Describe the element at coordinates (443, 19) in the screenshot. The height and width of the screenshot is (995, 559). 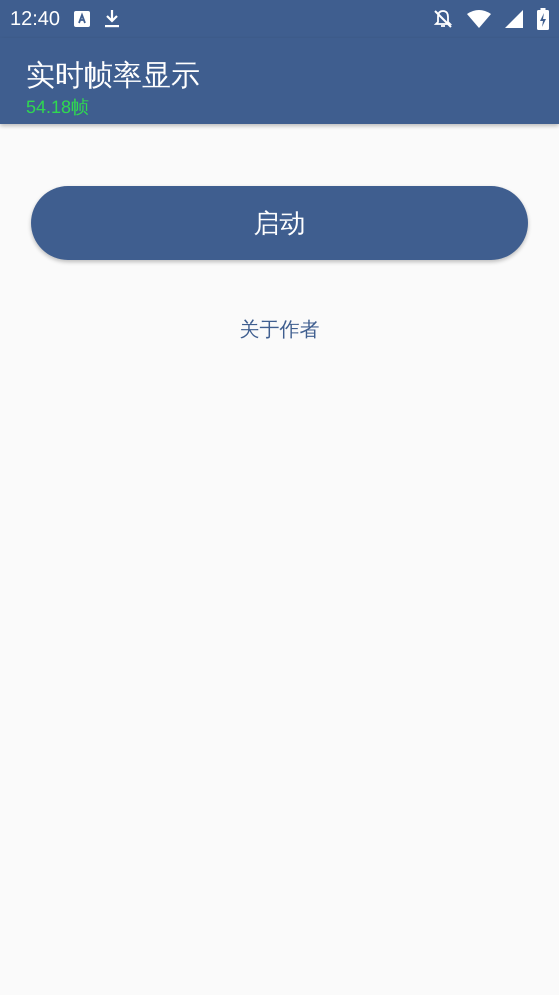
I see `bell-off-icon` at that location.